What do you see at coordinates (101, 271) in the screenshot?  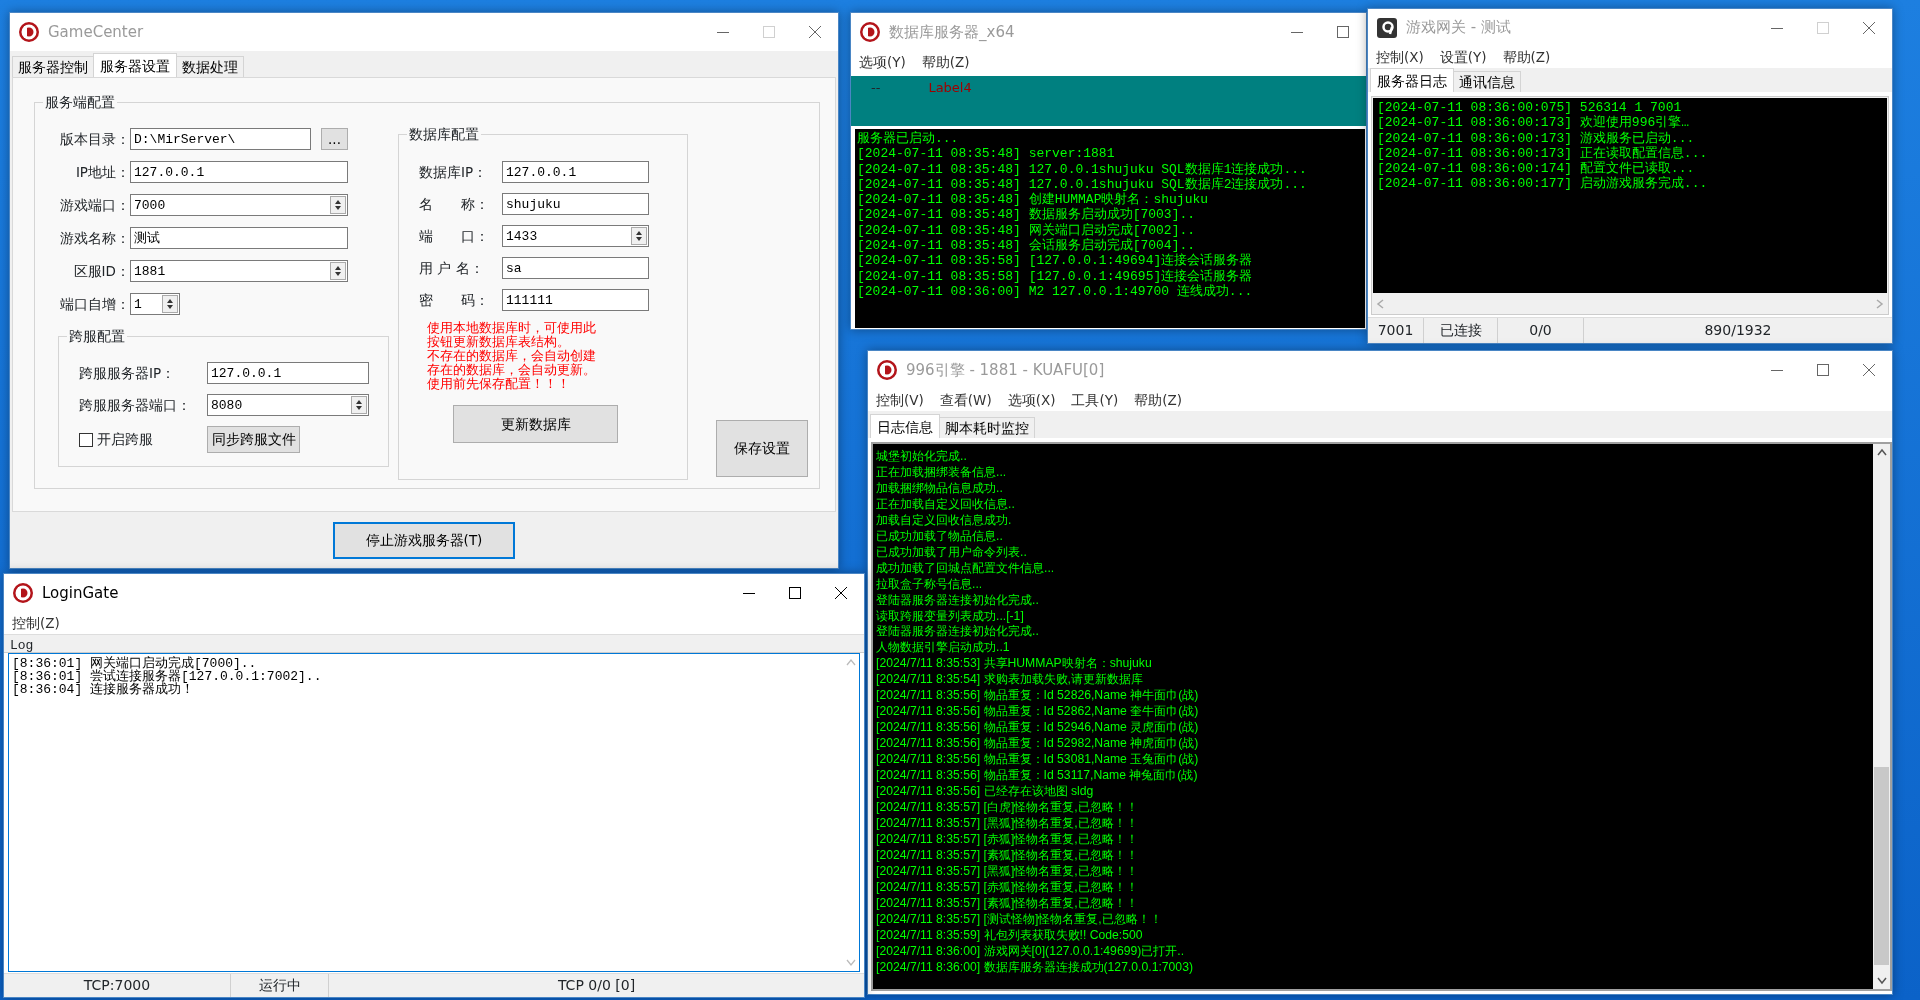 I see `field-label: 区服ID：` at bounding box center [101, 271].